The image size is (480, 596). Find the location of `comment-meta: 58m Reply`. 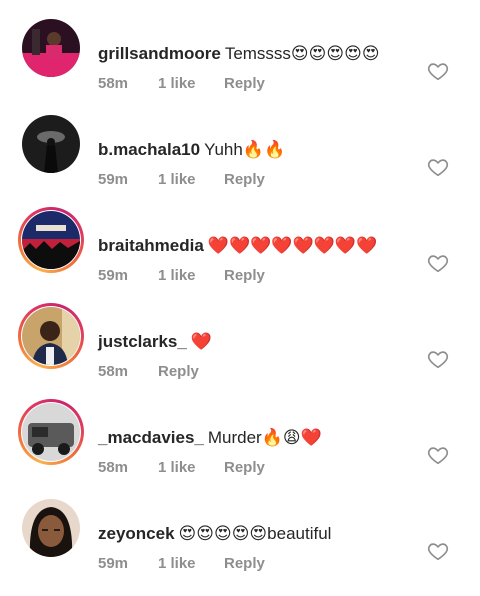

comment-meta: 58m Reply is located at coordinates (148, 371).